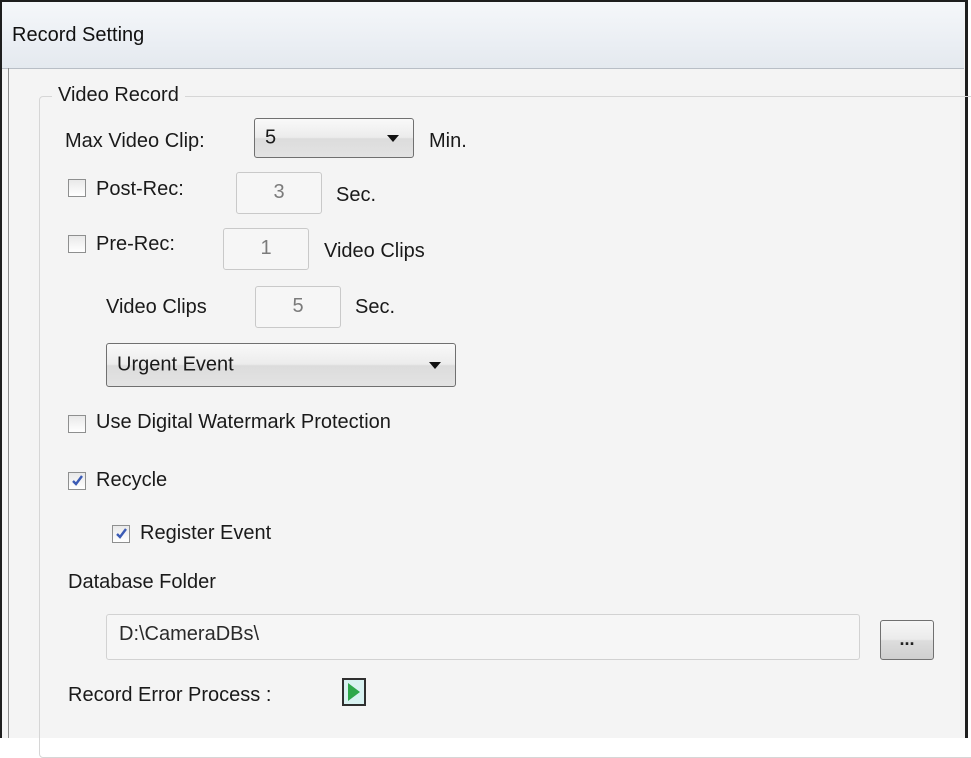 This screenshot has height=758, width=971. What do you see at coordinates (483, 637) in the screenshot?
I see `database-folder-path-field: D:\CameraDBs\` at bounding box center [483, 637].